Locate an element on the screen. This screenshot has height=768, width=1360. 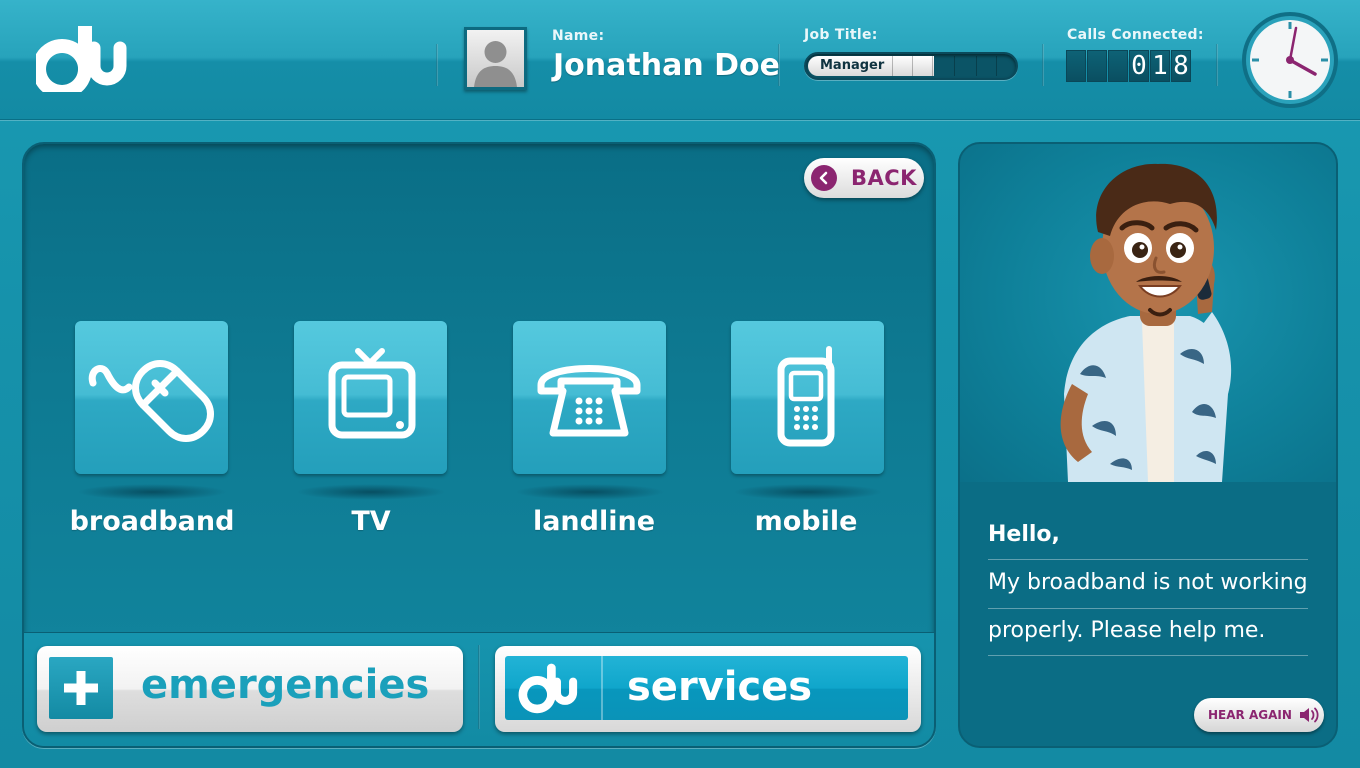
bottom-divider is located at coordinates (479, 687).